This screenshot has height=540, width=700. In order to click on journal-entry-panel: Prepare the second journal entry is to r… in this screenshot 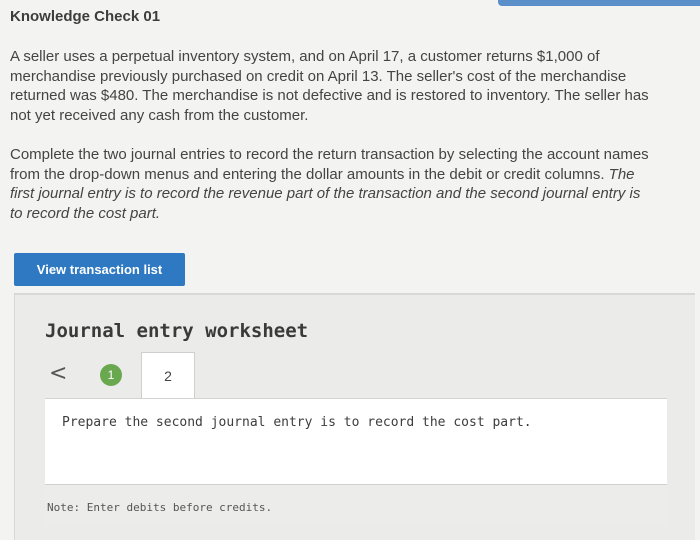, I will do `click(356, 441)`.